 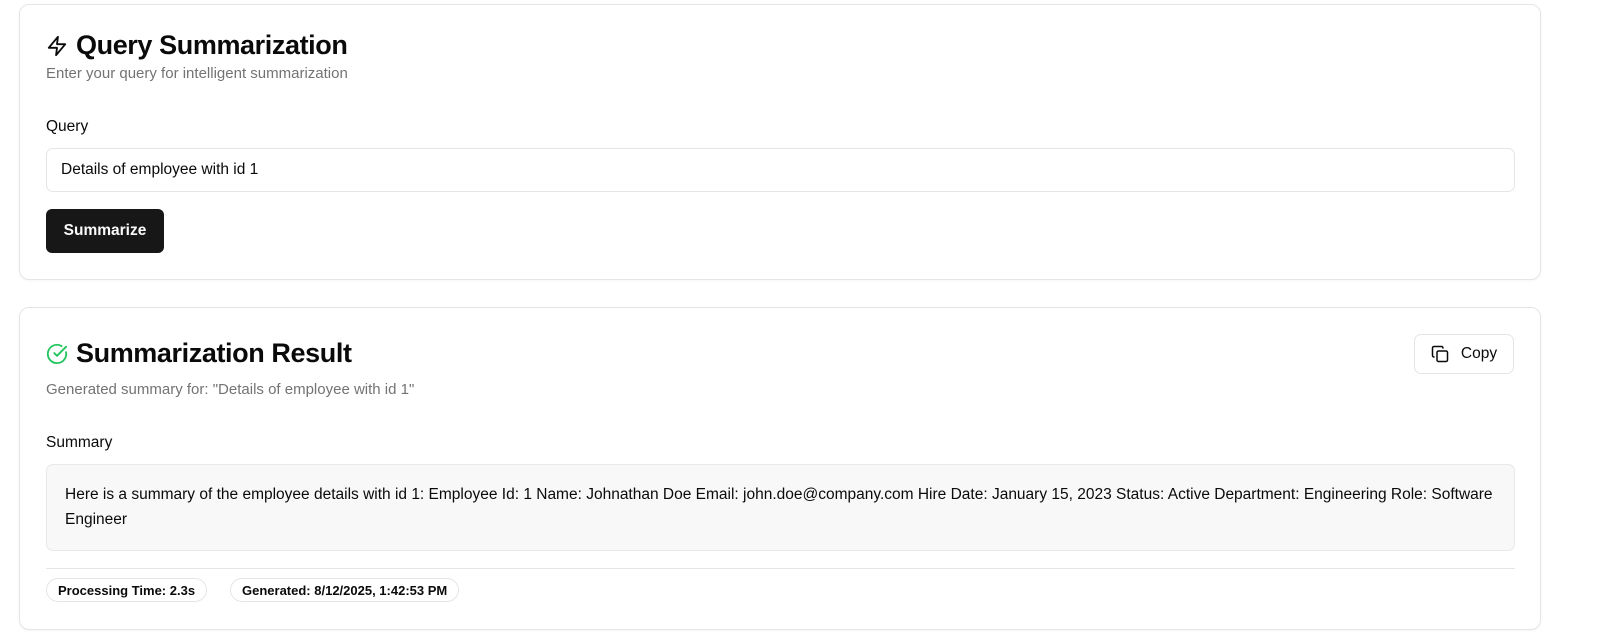 I want to click on query-card-title: Query Summarization, so click(x=212, y=45).